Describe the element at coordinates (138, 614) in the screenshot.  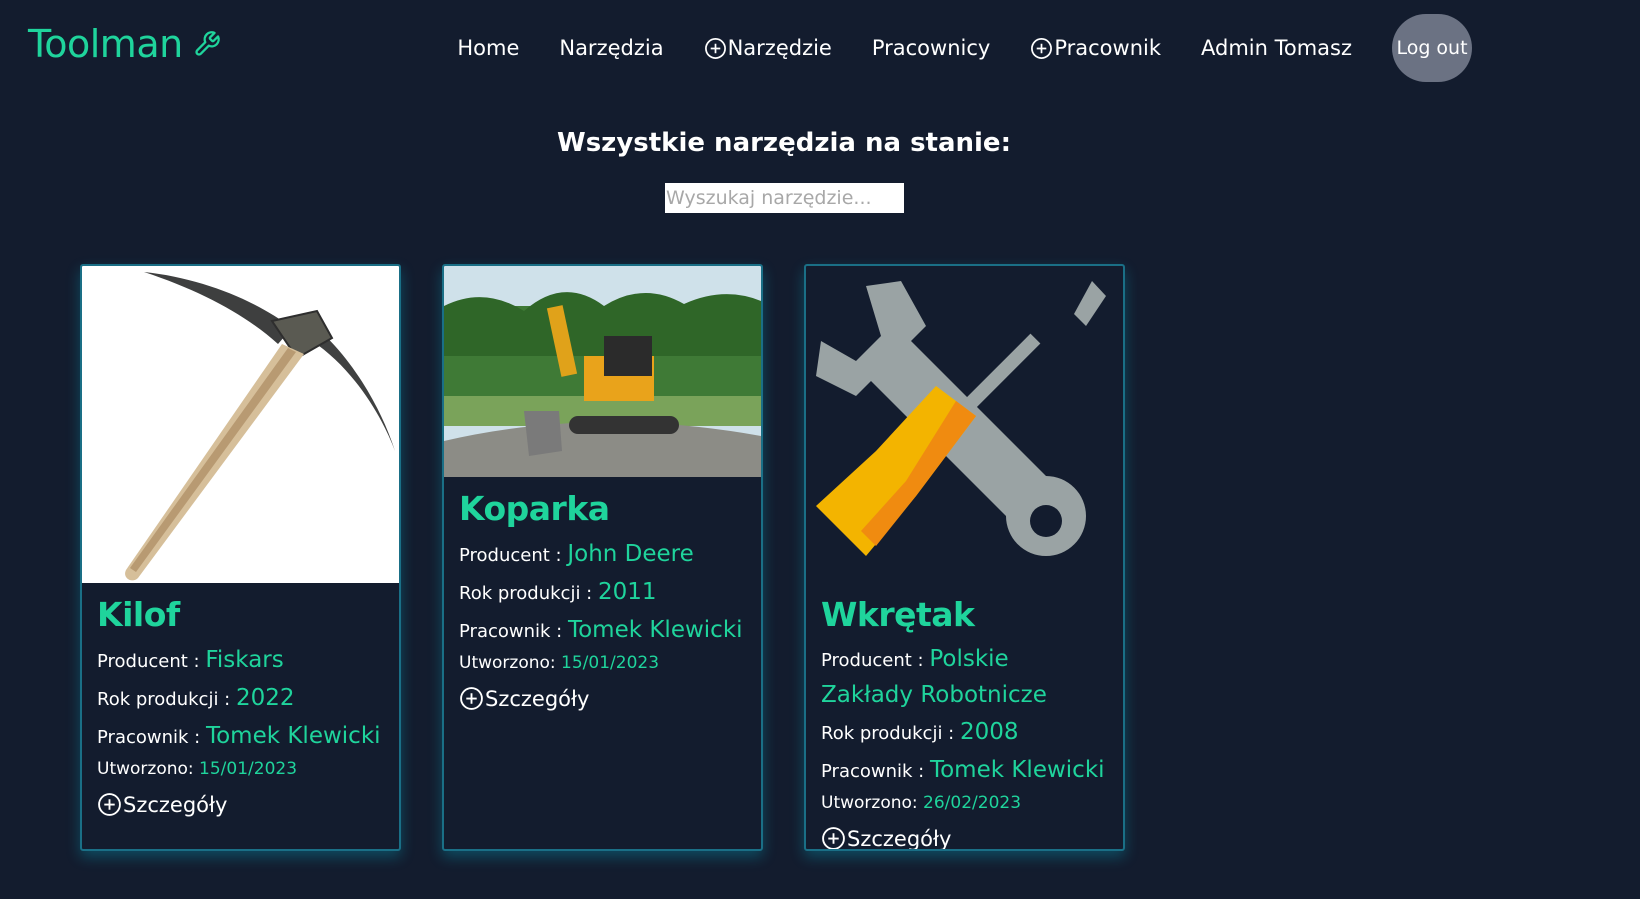
I see `tool-name: Kilof` at that location.